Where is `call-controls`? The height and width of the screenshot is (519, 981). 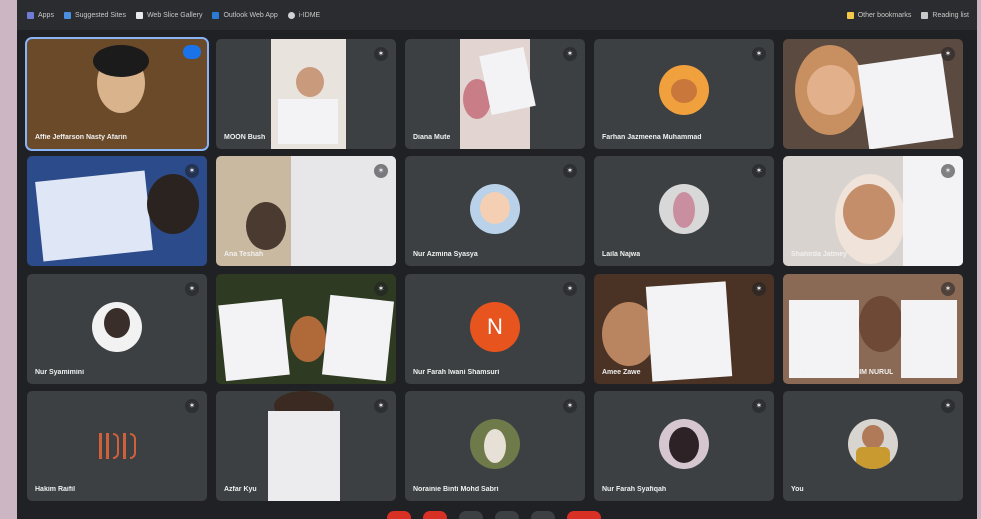 call-controls is located at coordinates (494, 515).